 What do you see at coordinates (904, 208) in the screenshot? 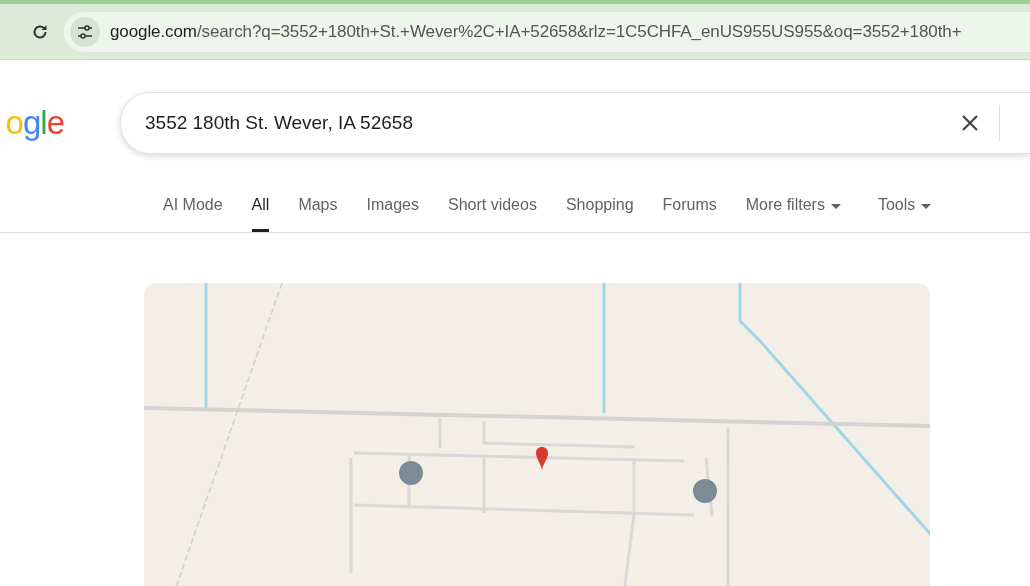
I see `search-tab: Tools` at bounding box center [904, 208].